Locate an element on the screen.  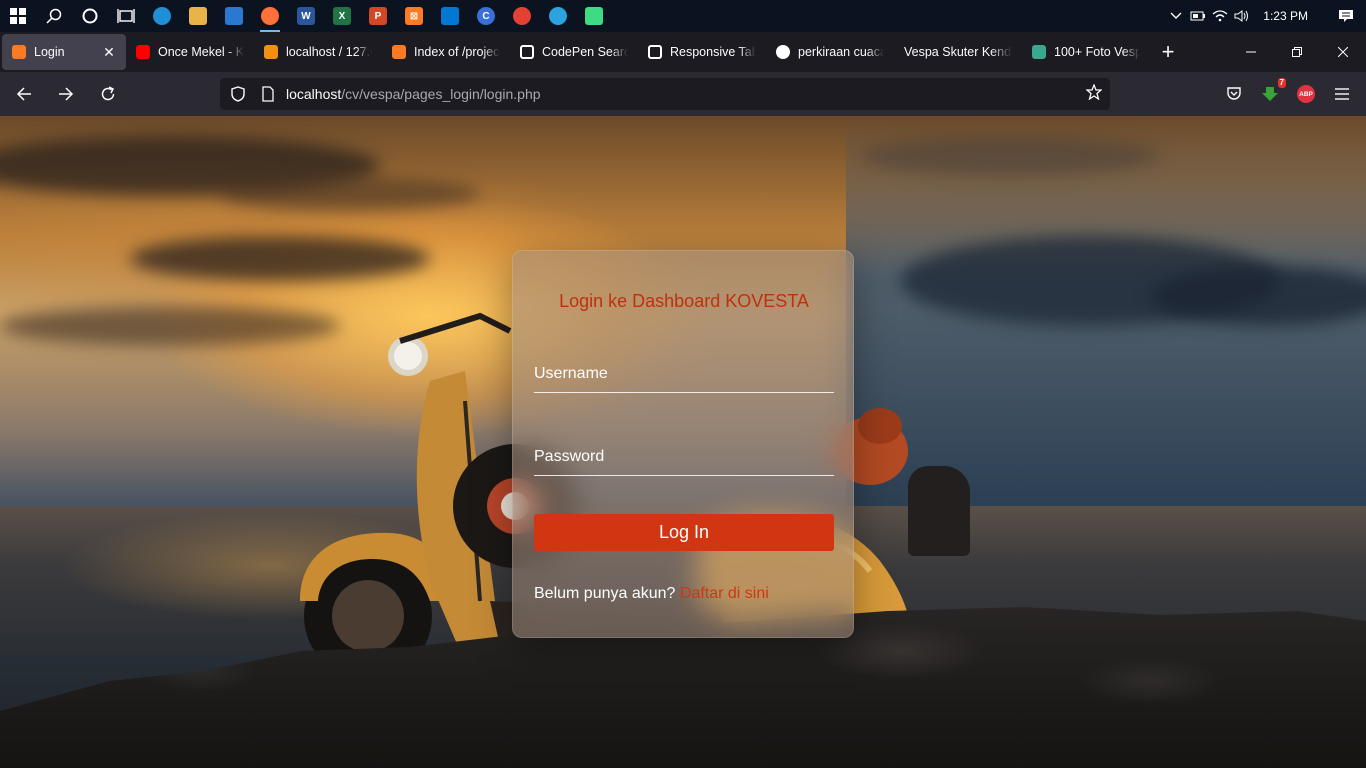
search-icon is located at coordinates (54, 16).